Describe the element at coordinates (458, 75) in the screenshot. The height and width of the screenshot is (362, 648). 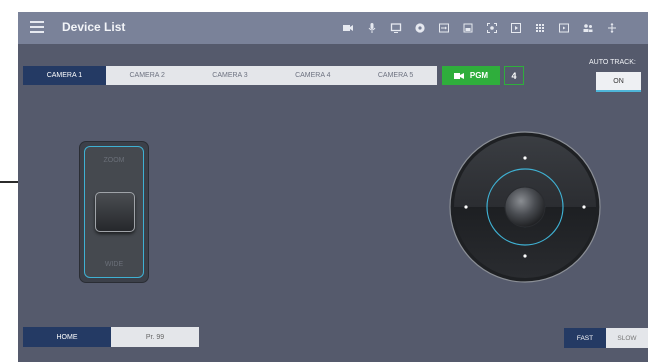
I see `video-camera-icon` at that location.